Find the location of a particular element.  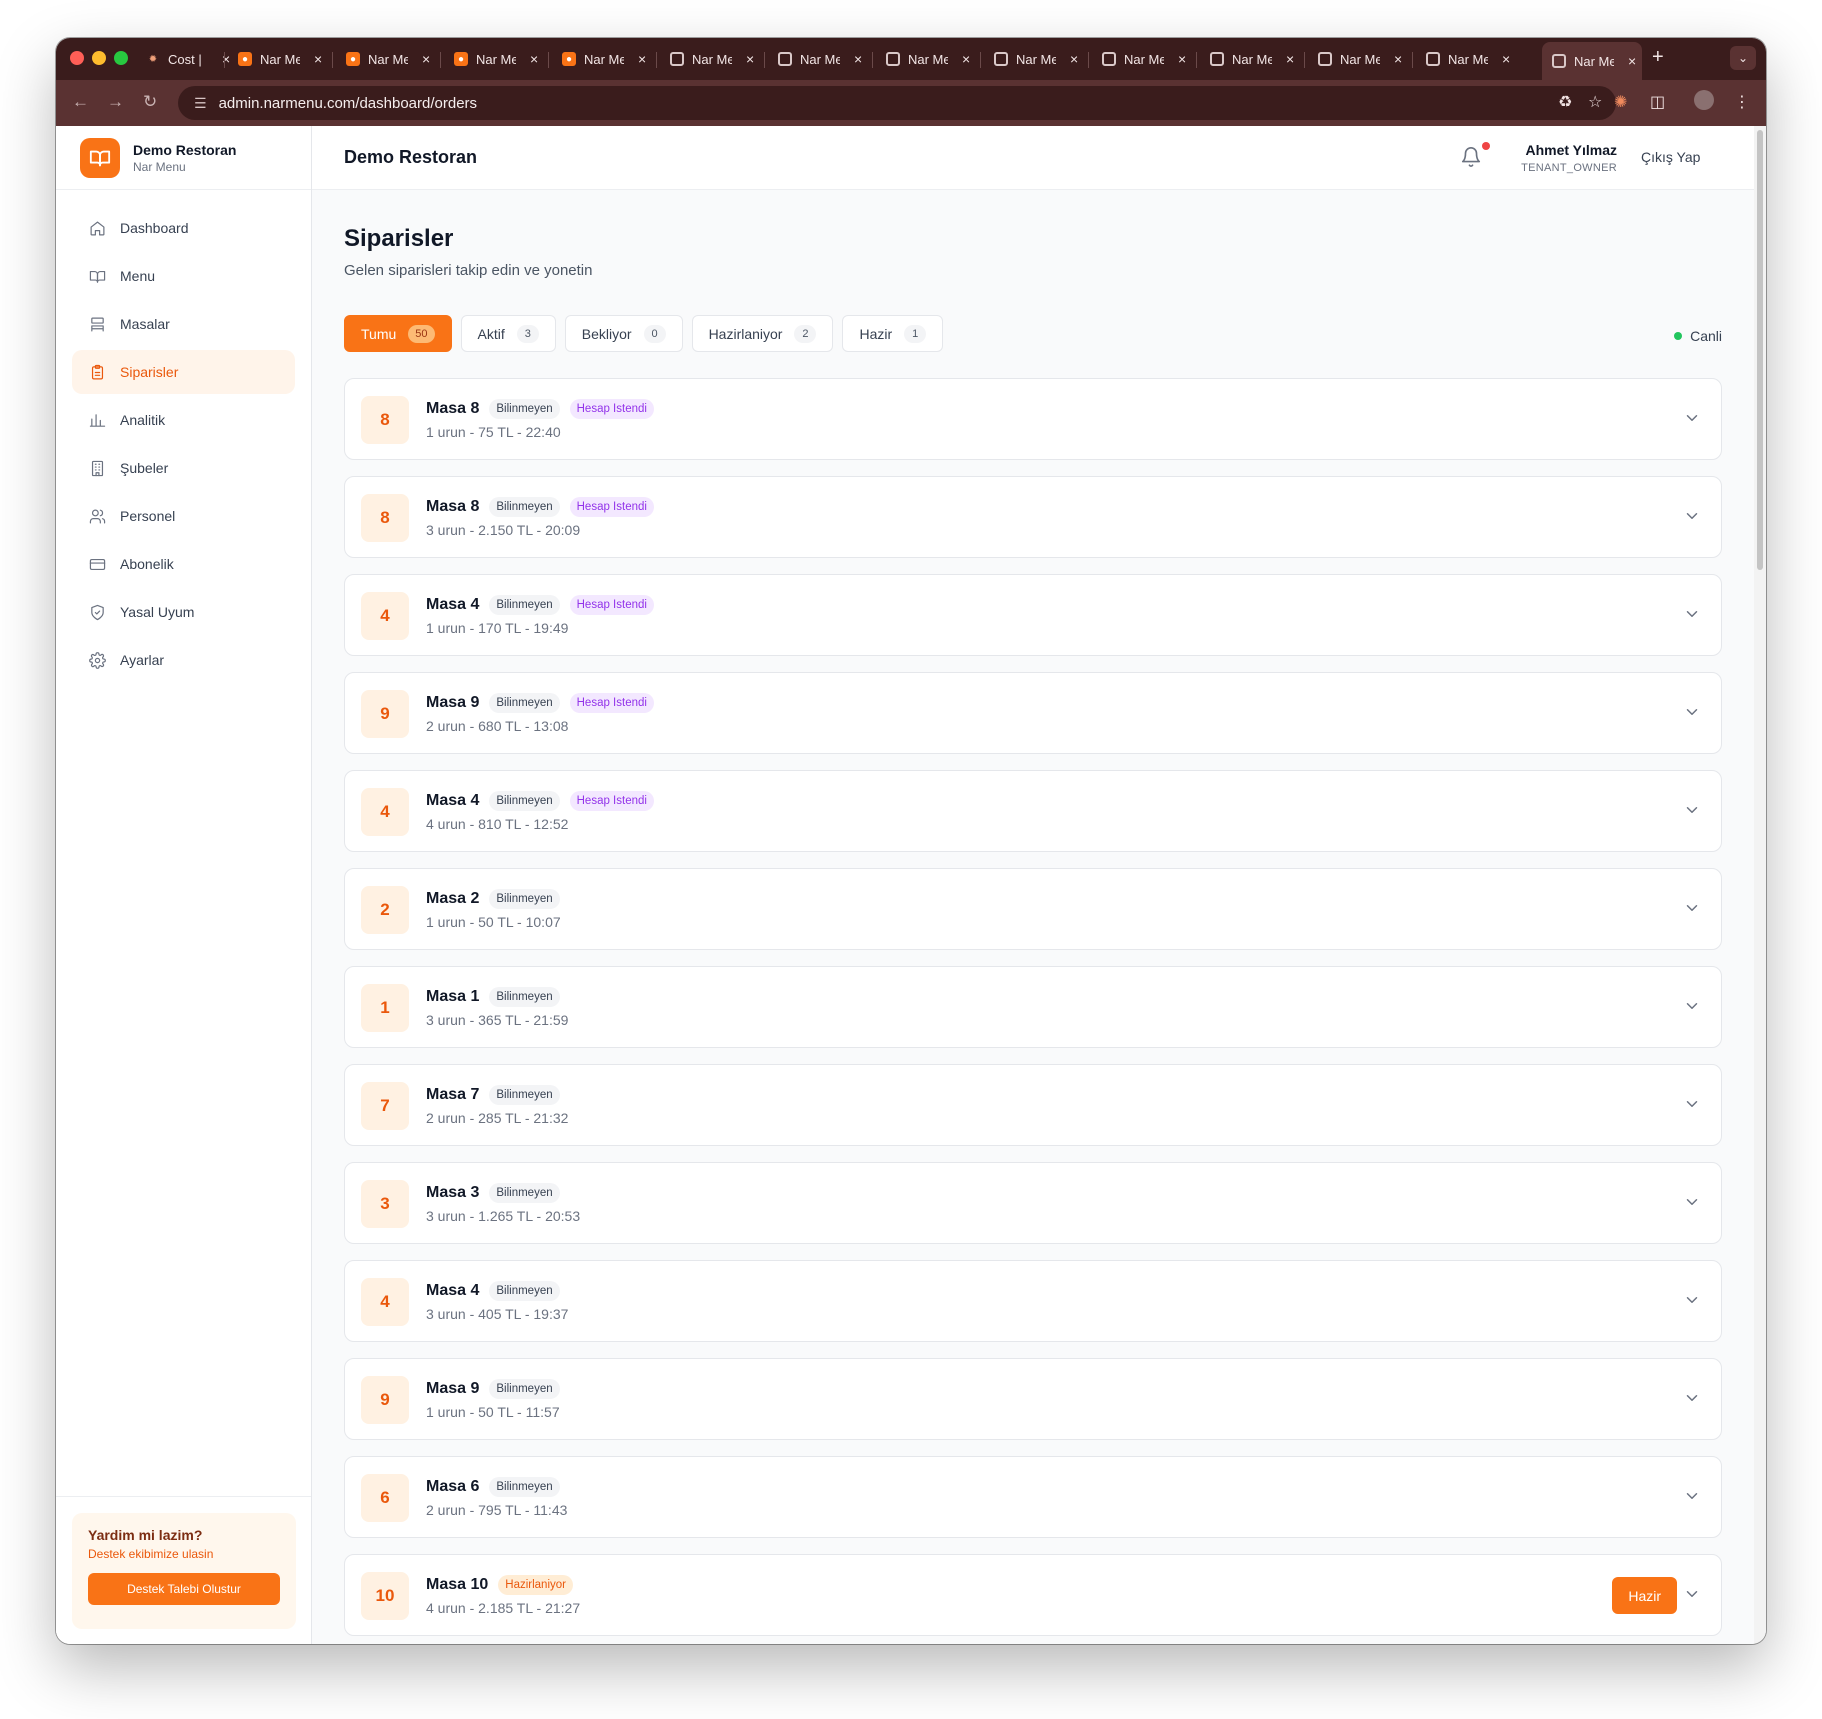

logout-button: Çıkış Yap is located at coordinates (1670, 157).